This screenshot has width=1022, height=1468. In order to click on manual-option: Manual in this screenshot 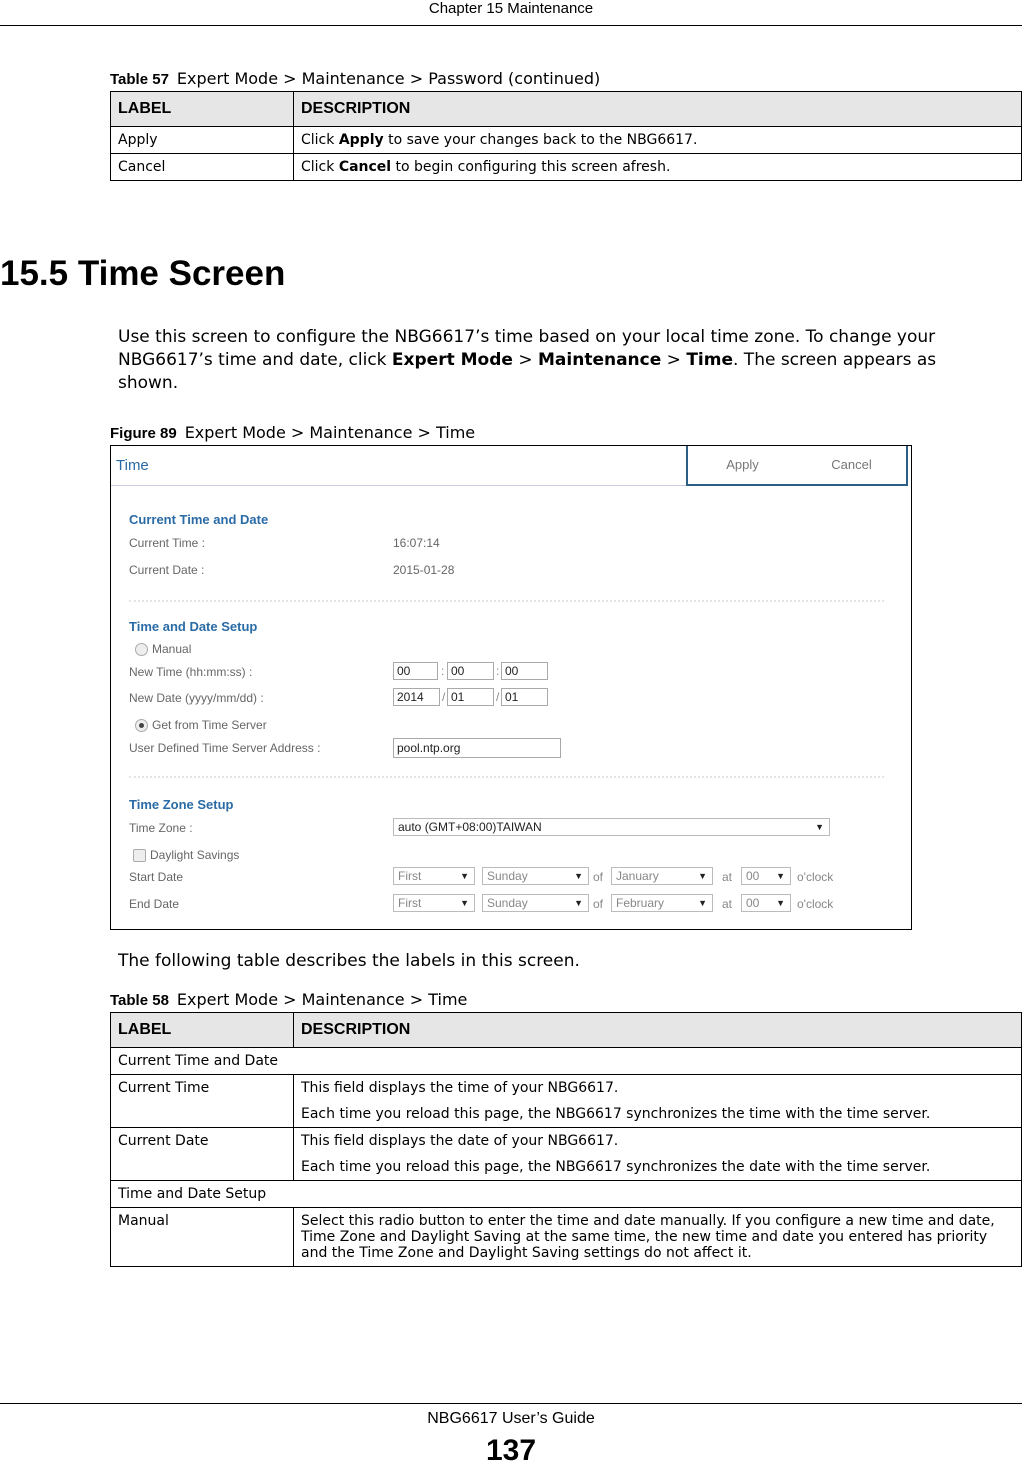, I will do `click(163, 649)`.